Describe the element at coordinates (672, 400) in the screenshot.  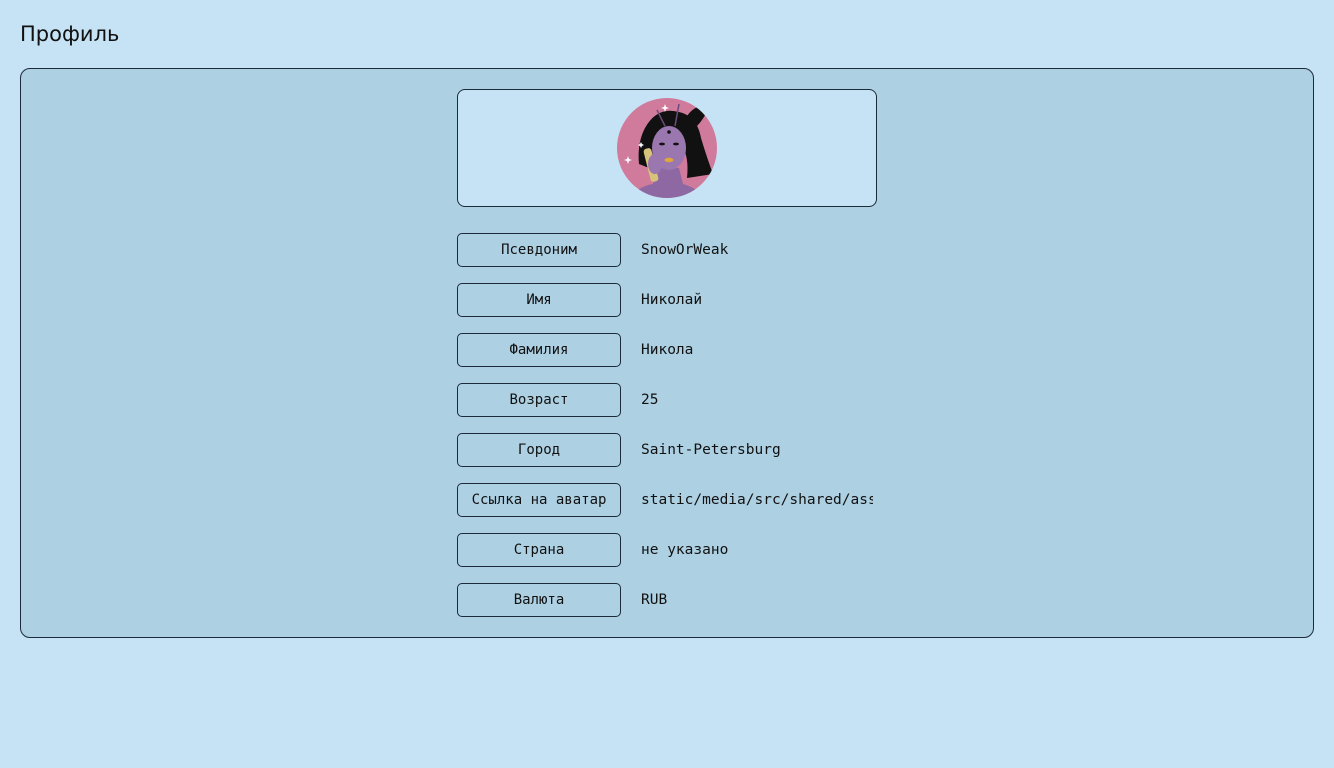
I see `field-row-age: Возраст 25` at that location.